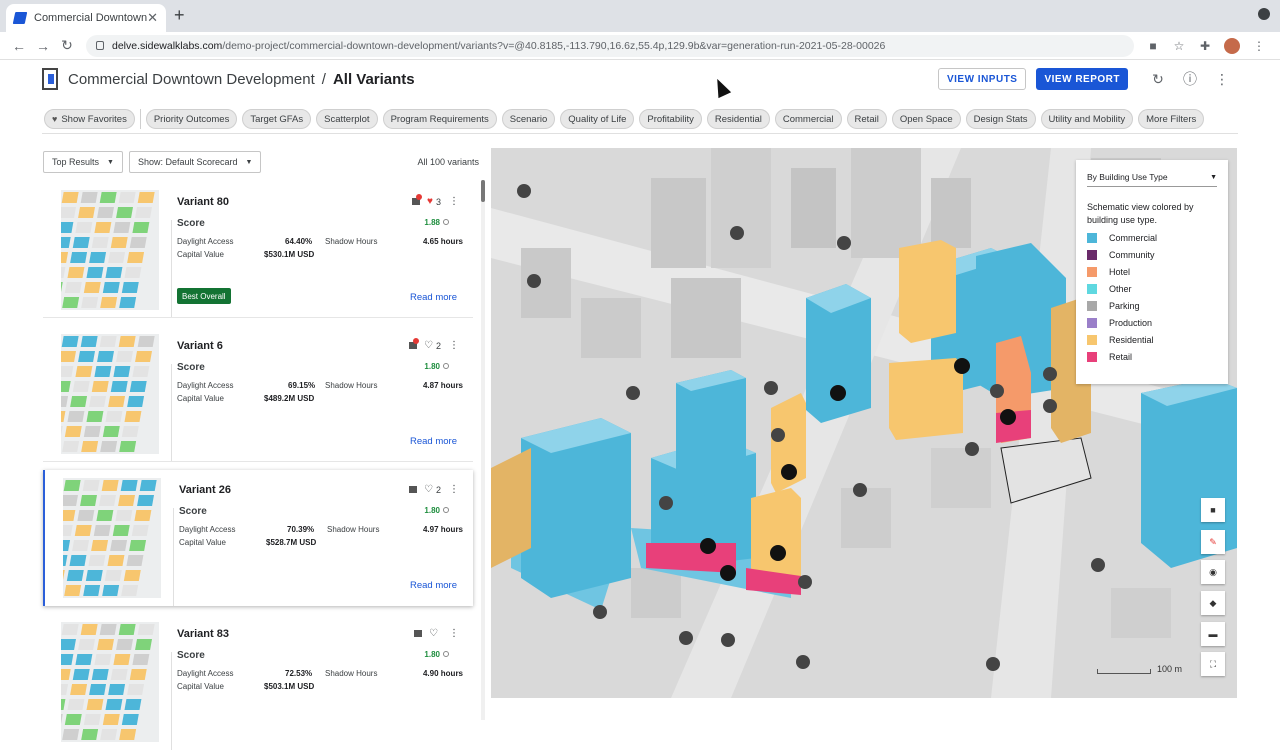 This screenshot has width=1280, height=750. I want to click on more-menu-icon: ⋮, so click(1222, 79).